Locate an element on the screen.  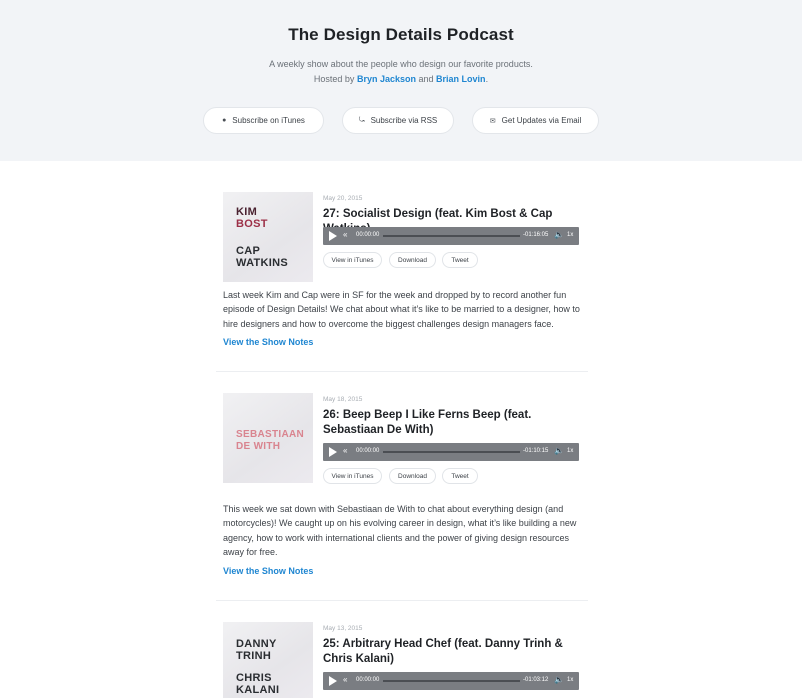
page-title: The Design Details Podcast is located at coordinates (401, 34).